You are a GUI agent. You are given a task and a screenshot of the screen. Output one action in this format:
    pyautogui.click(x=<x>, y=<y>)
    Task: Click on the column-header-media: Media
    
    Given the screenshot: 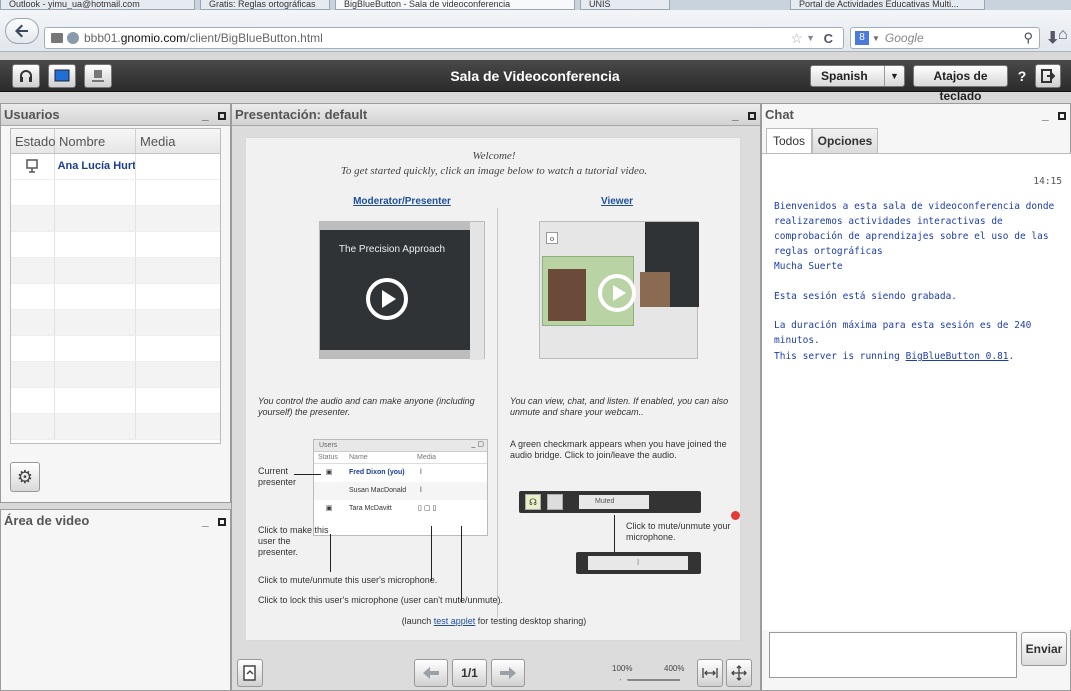 What is the action you would take?
    pyautogui.click(x=178, y=141)
    